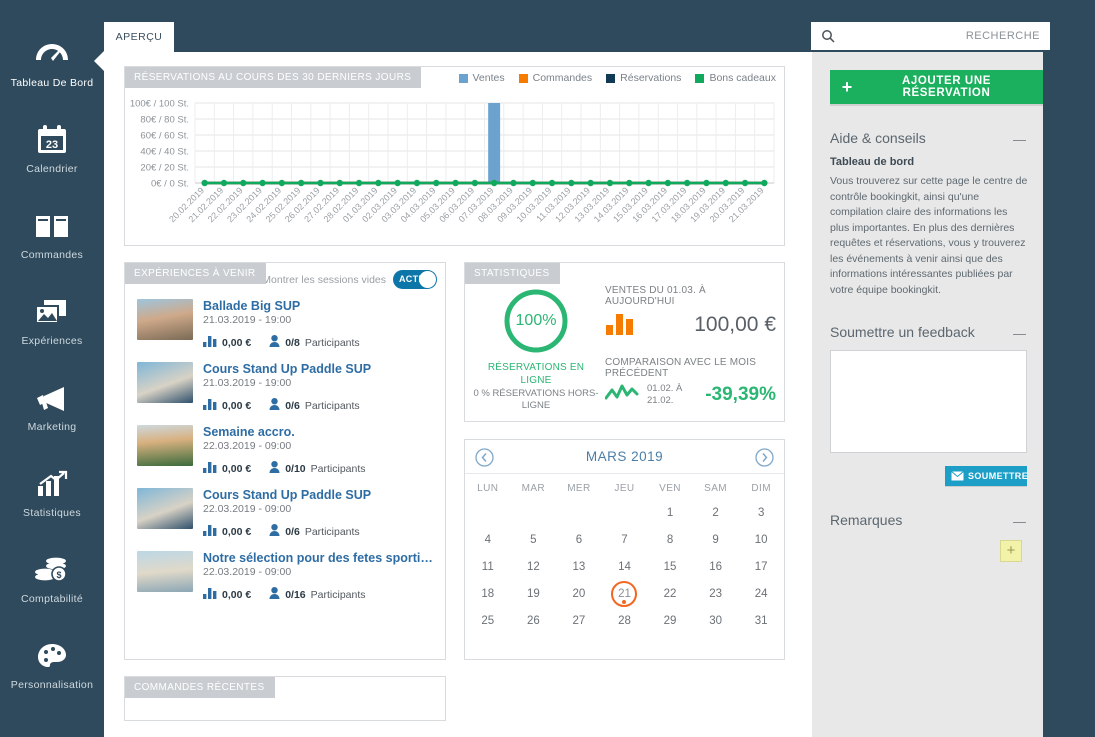  Describe the element at coordinates (670, 620) in the screenshot. I see `calendar-day-cell: 29` at that location.